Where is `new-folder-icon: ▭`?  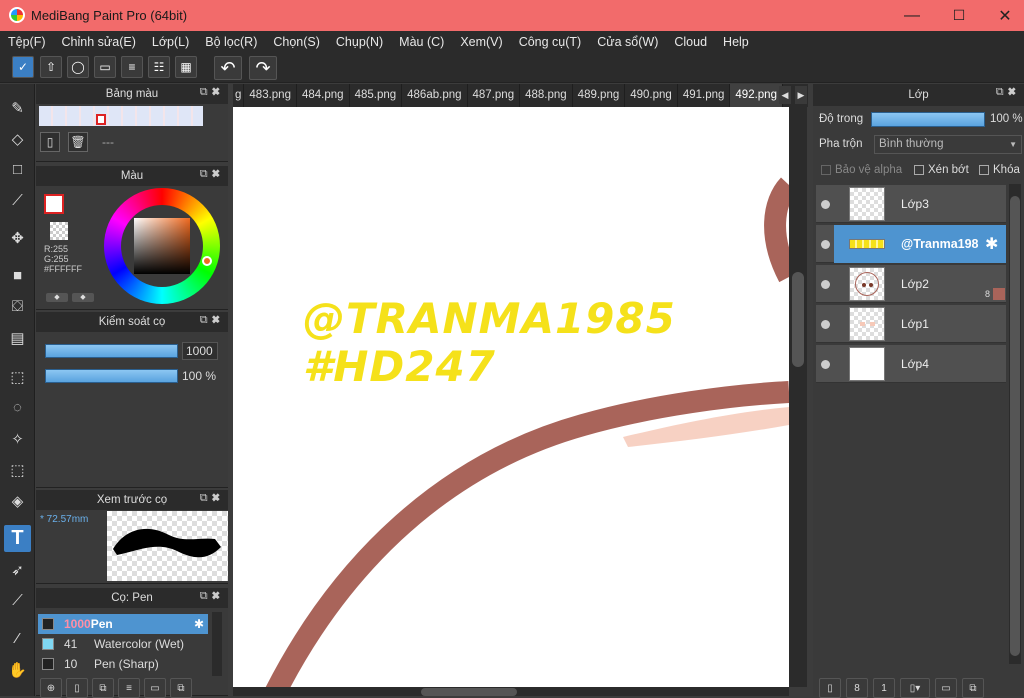
new-folder-icon: ▭ is located at coordinates (946, 688).